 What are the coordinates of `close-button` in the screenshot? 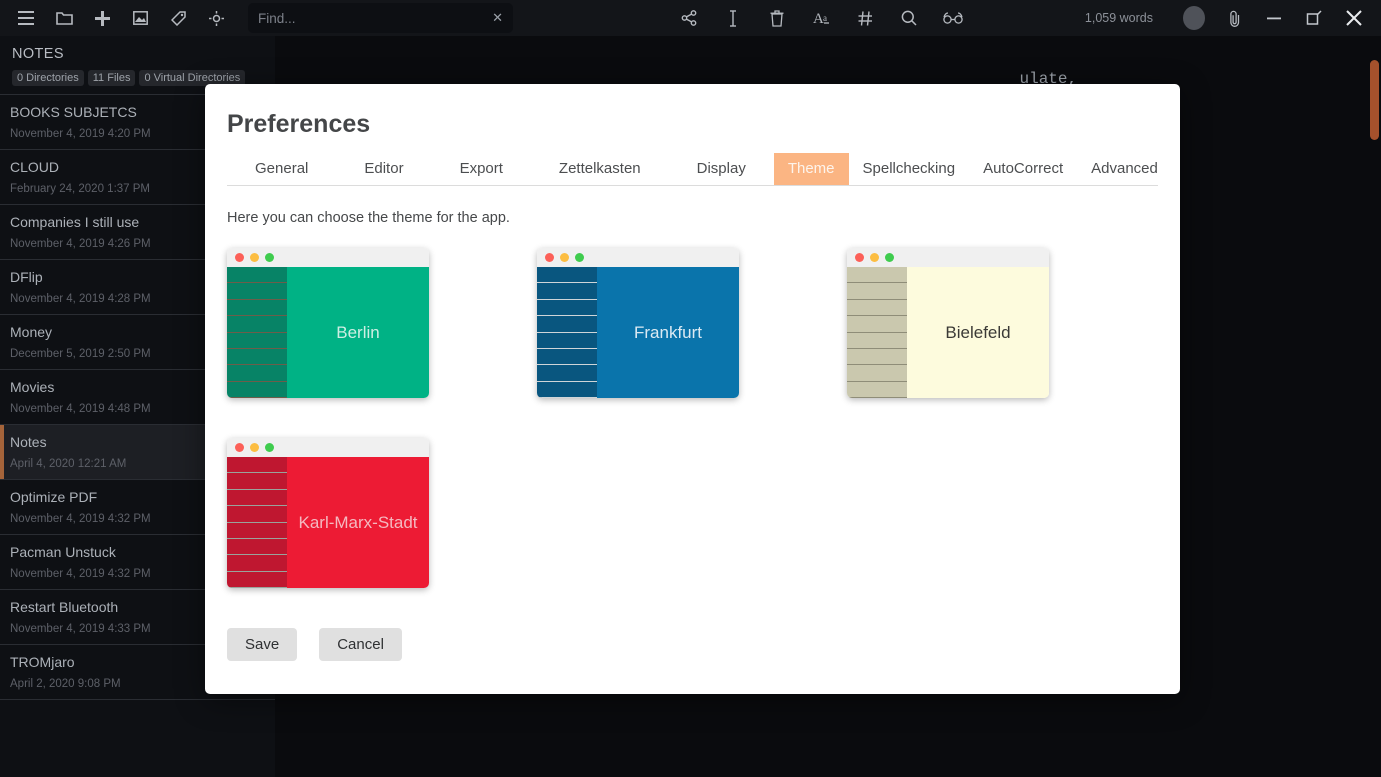 It's located at (1354, 18).